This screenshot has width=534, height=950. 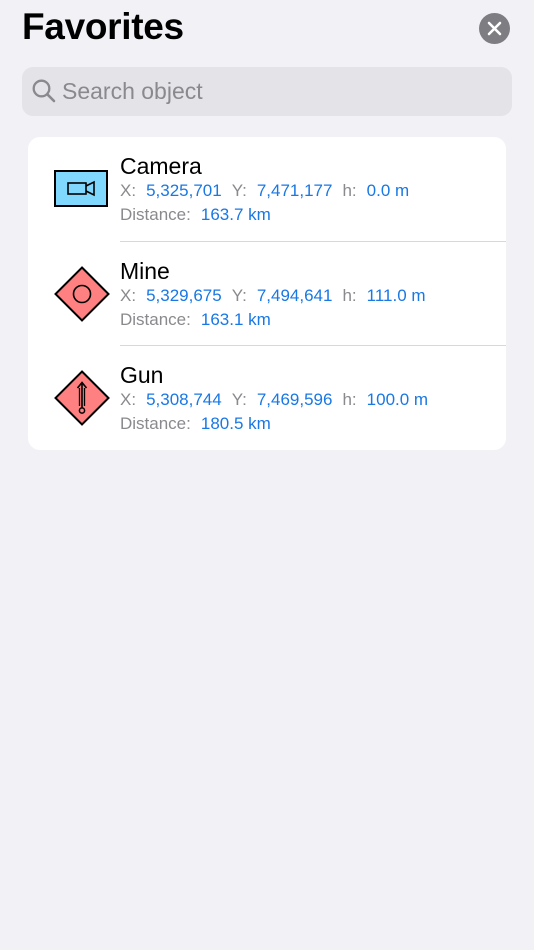 I want to click on y-value: 7,469,596, so click(x=294, y=399).